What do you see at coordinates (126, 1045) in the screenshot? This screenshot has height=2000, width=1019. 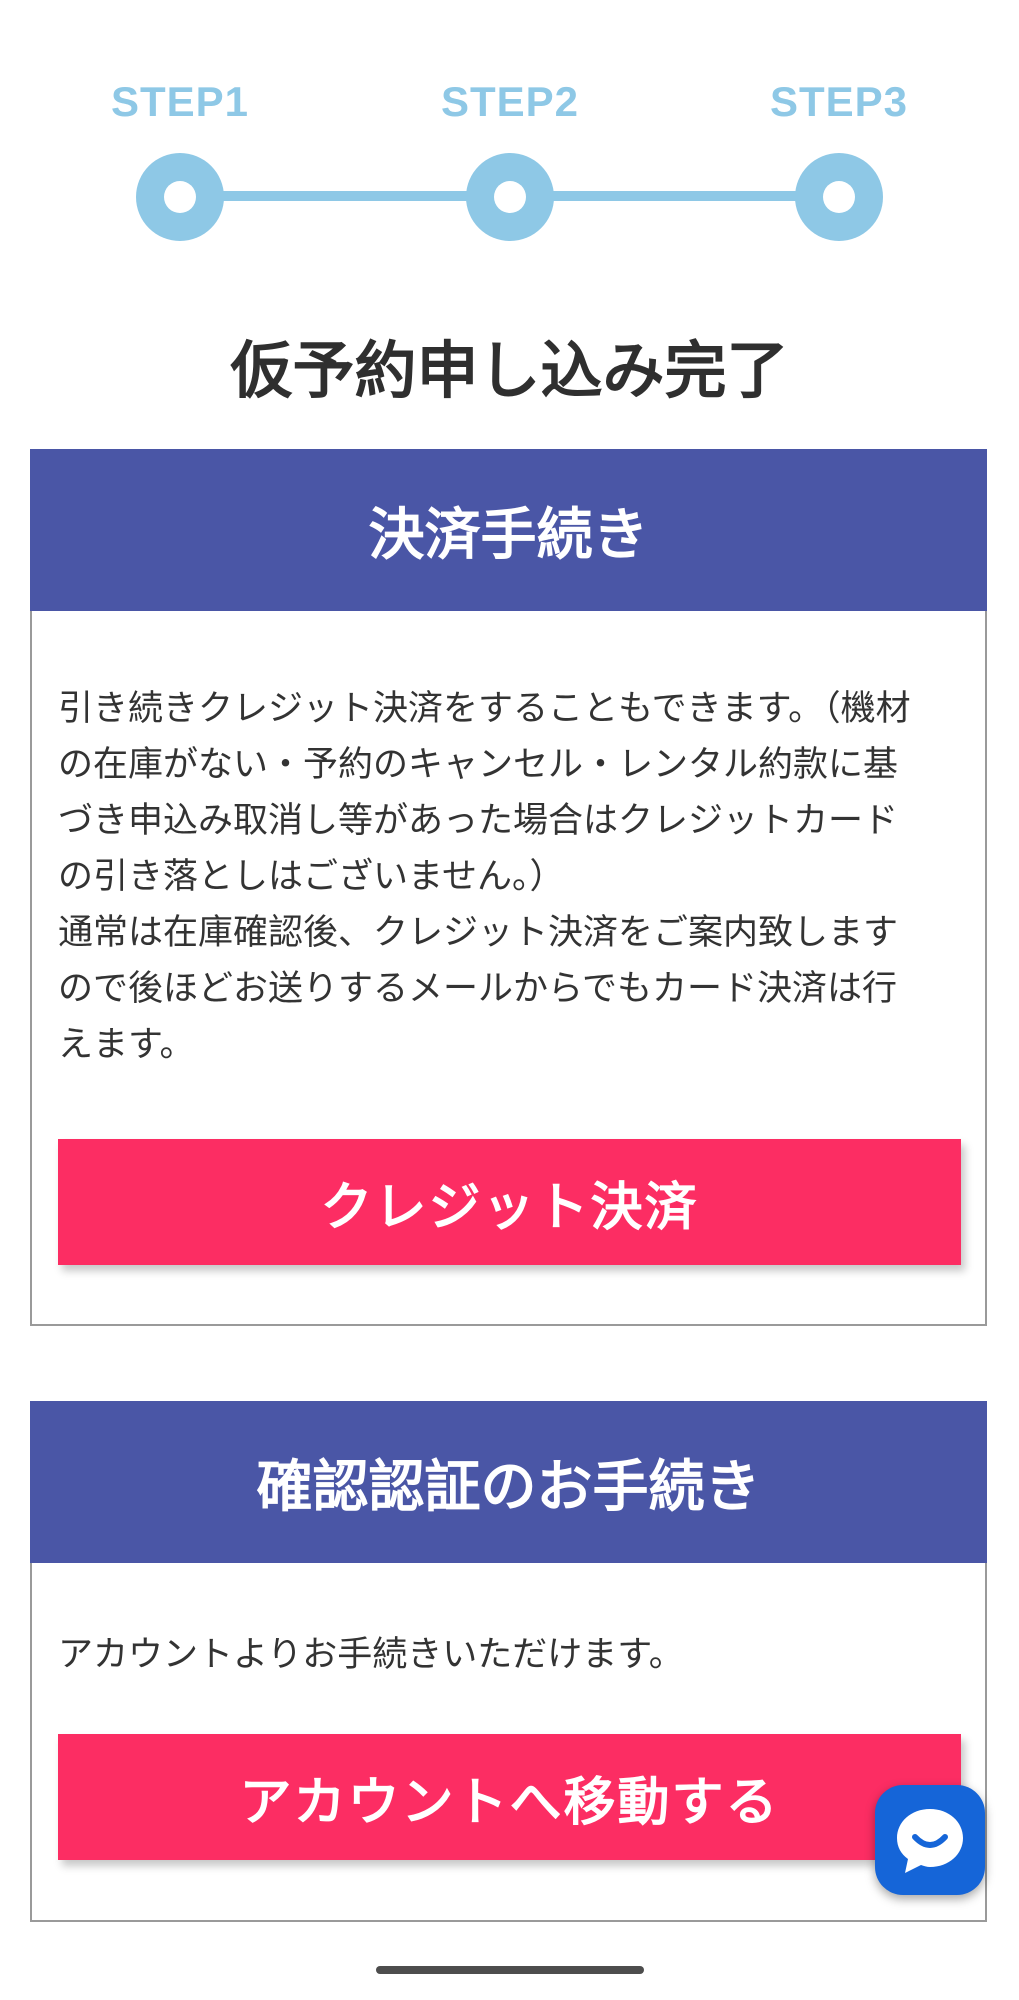 I see `payment-description-line: えます。` at bounding box center [126, 1045].